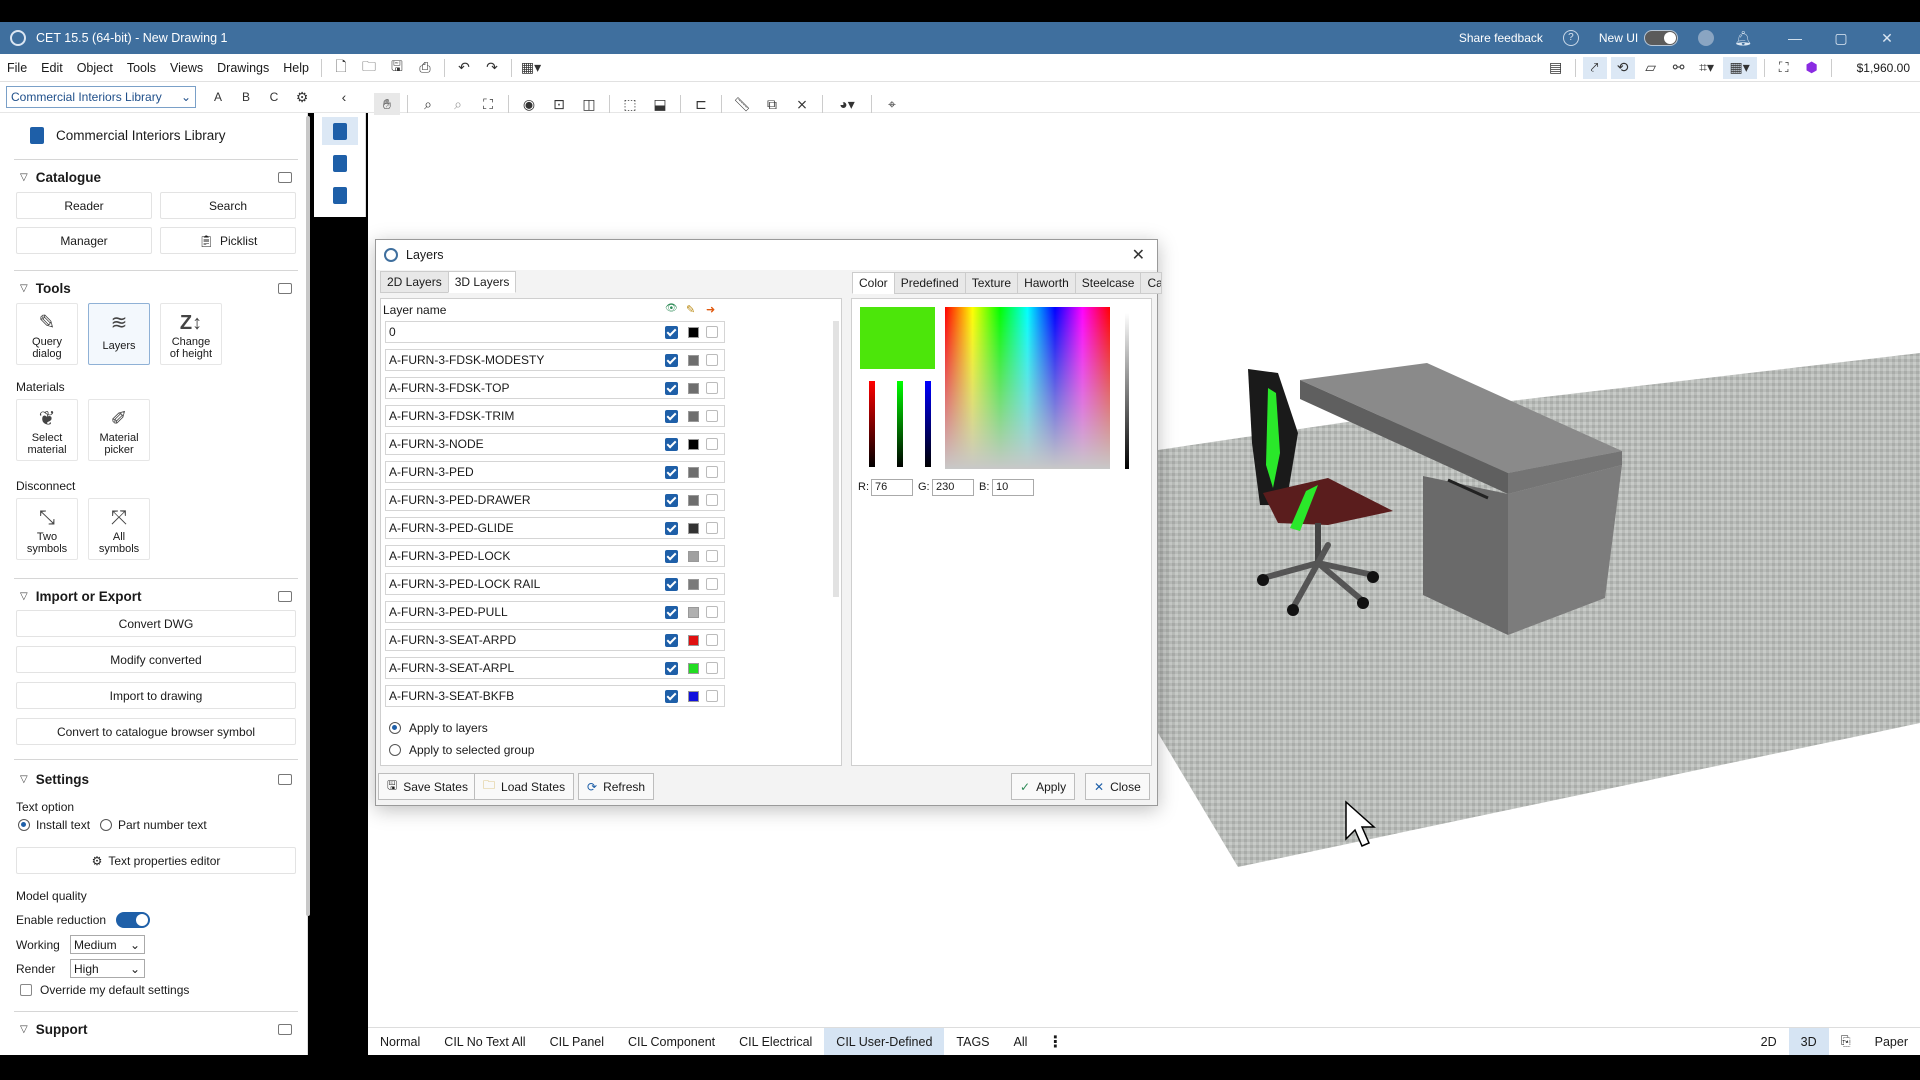 The image size is (1920, 1080). I want to click on tab-3d-layers: 3D Layers, so click(482, 282).